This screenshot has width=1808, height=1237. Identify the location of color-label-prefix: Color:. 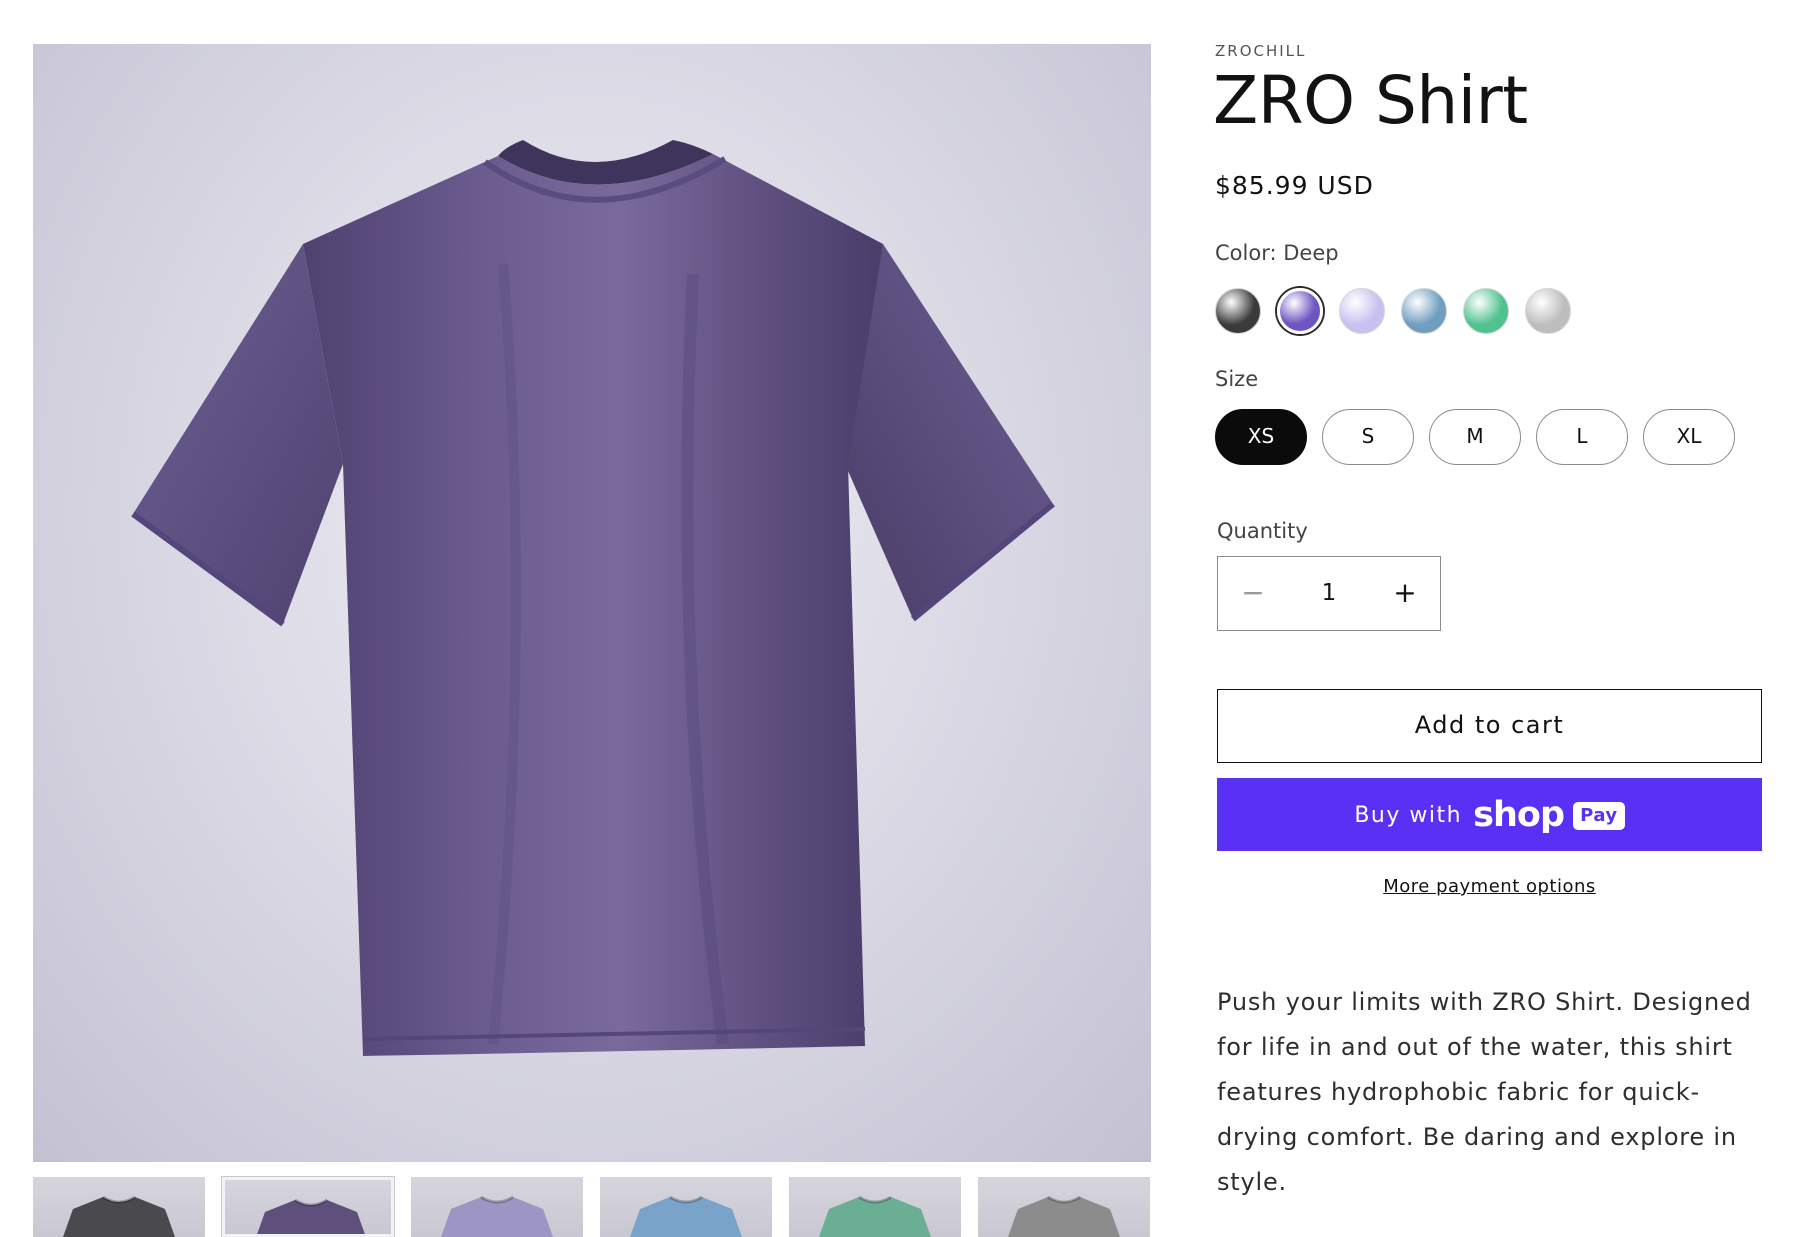
(1246, 253).